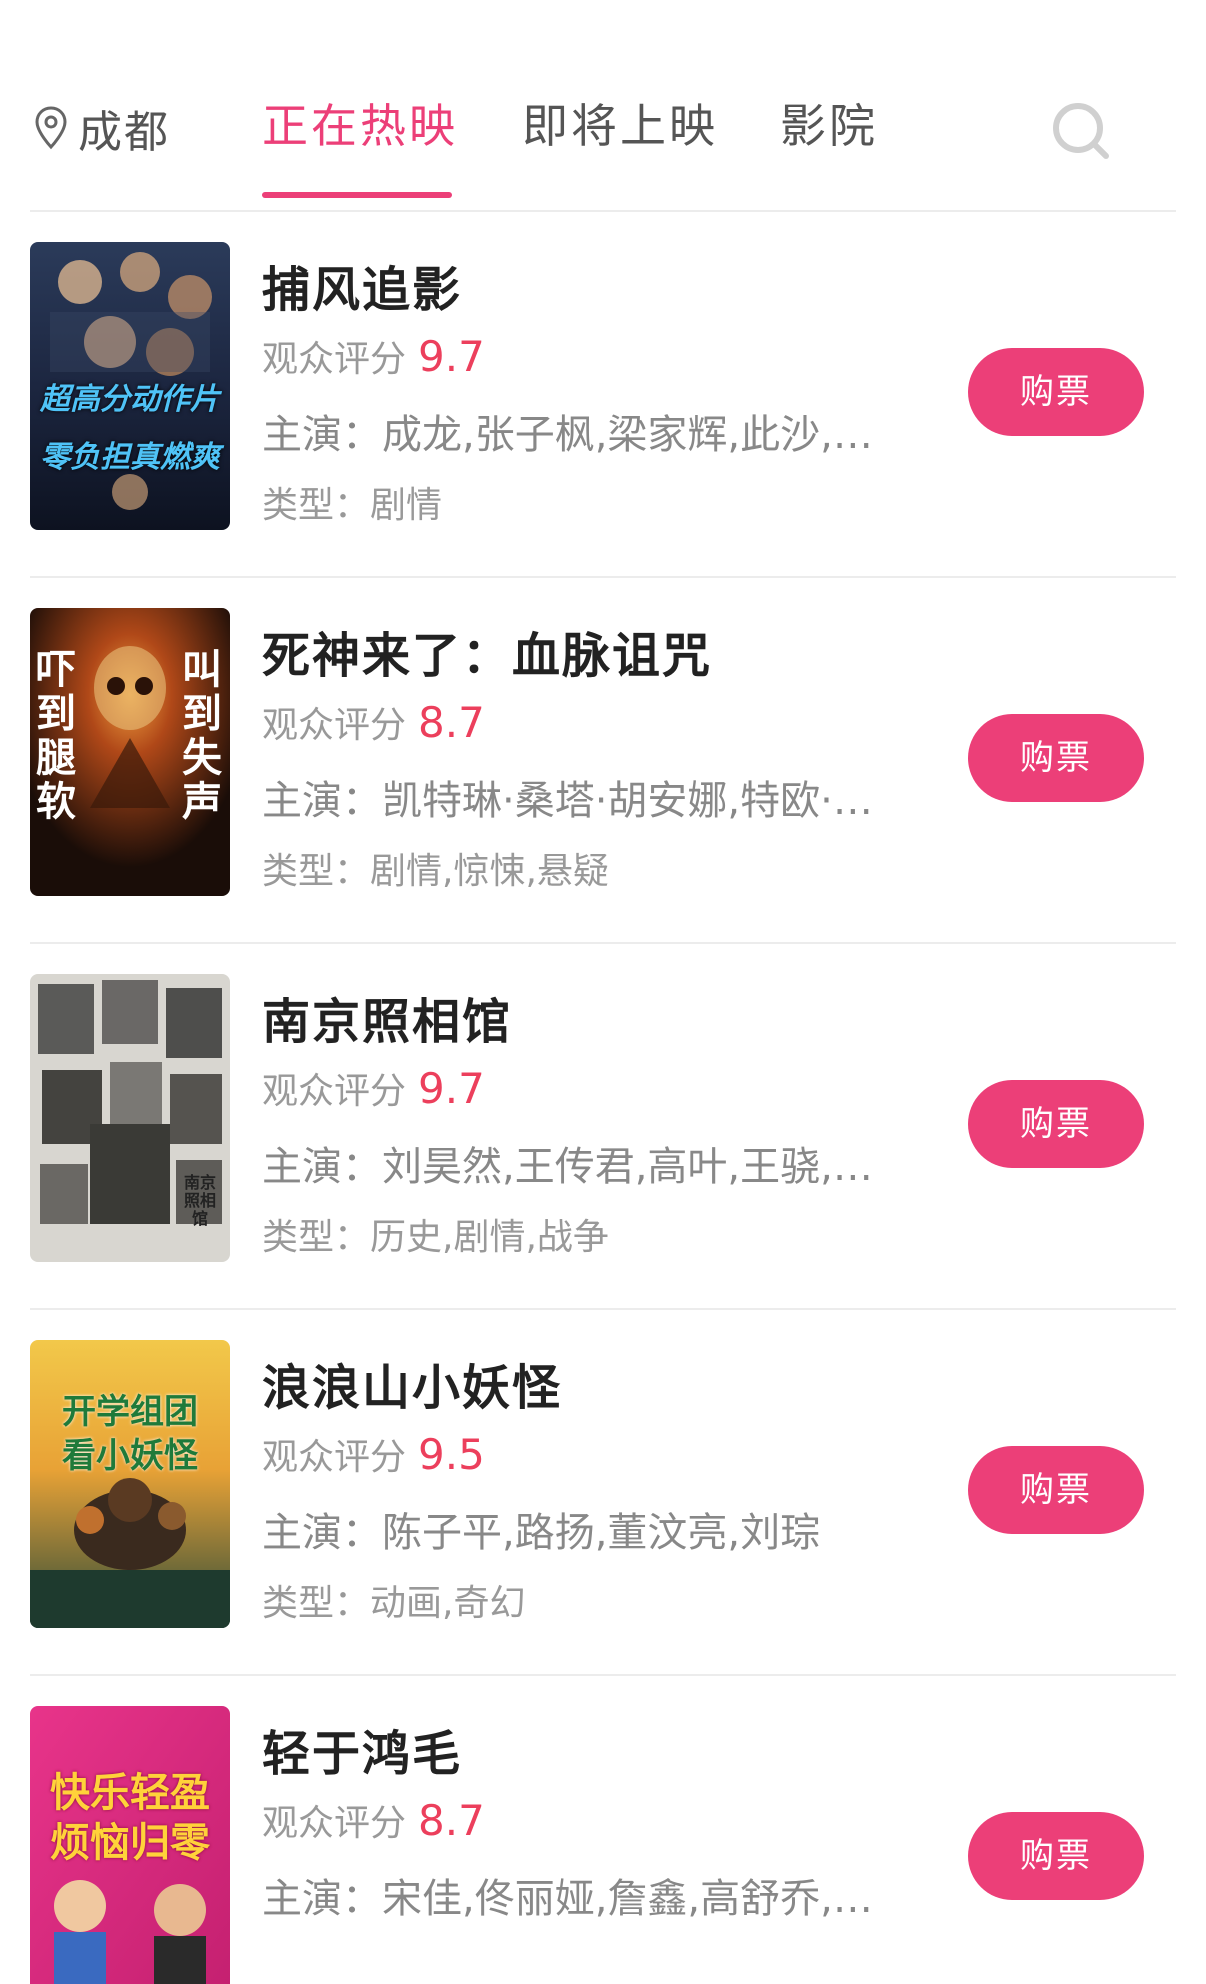  I want to click on movie-title: 南京照相馆, so click(387, 1017).